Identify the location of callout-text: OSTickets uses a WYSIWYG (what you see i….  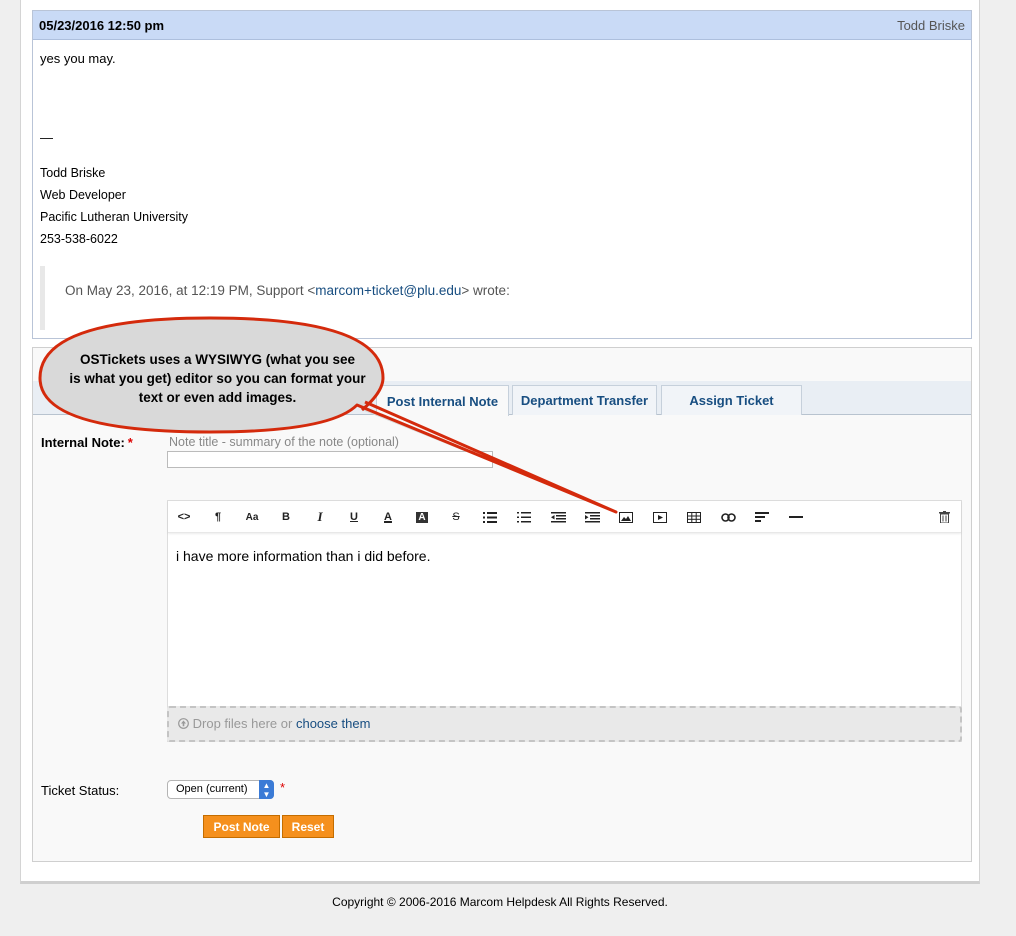
(217, 378).